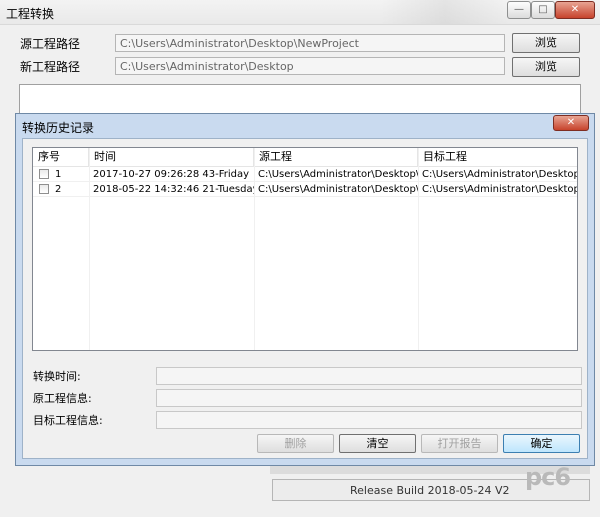 This screenshot has height=517, width=600. I want to click on dialog-title: 转换历史记录, so click(58, 128).